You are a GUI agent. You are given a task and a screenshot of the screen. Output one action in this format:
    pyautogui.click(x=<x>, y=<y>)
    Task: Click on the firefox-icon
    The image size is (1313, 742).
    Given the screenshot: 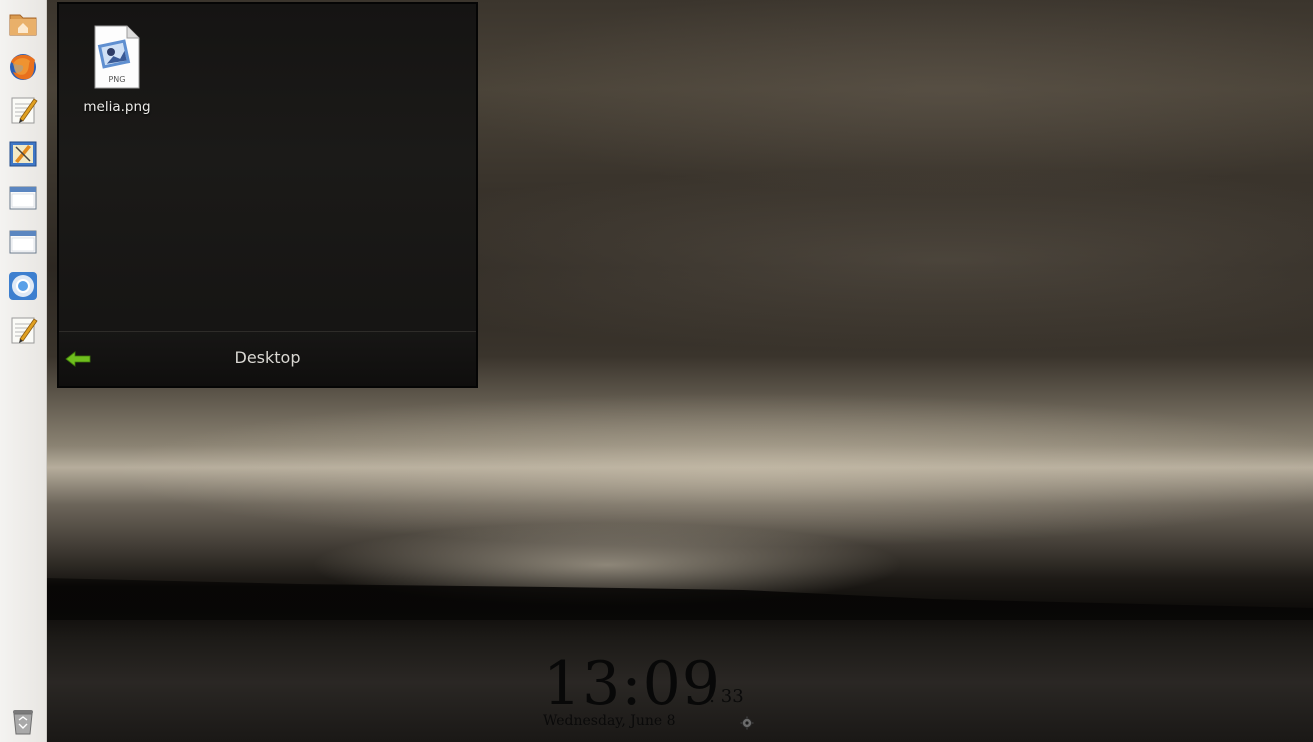 What is the action you would take?
    pyautogui.click(x=23, y=67)
    